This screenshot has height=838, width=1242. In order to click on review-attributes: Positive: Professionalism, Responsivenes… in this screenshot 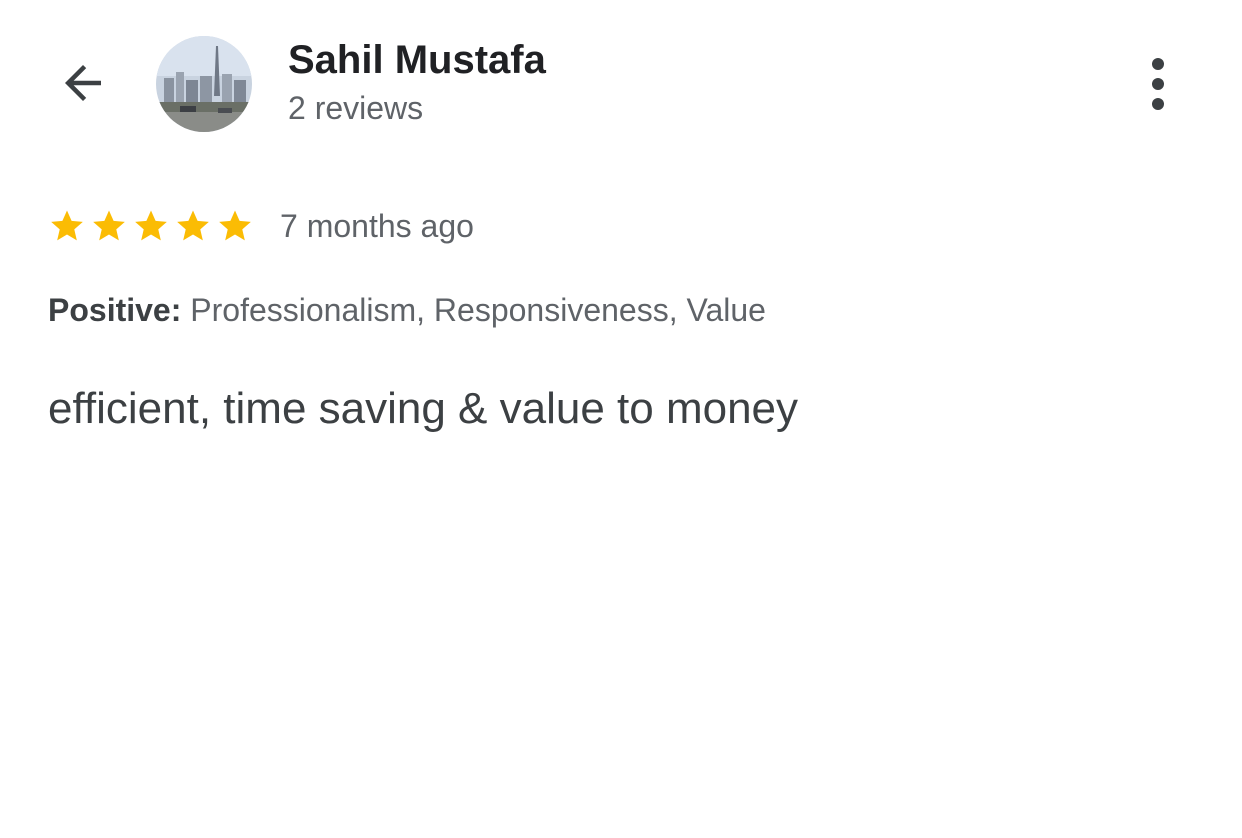, I will do `click(407, 310)`.